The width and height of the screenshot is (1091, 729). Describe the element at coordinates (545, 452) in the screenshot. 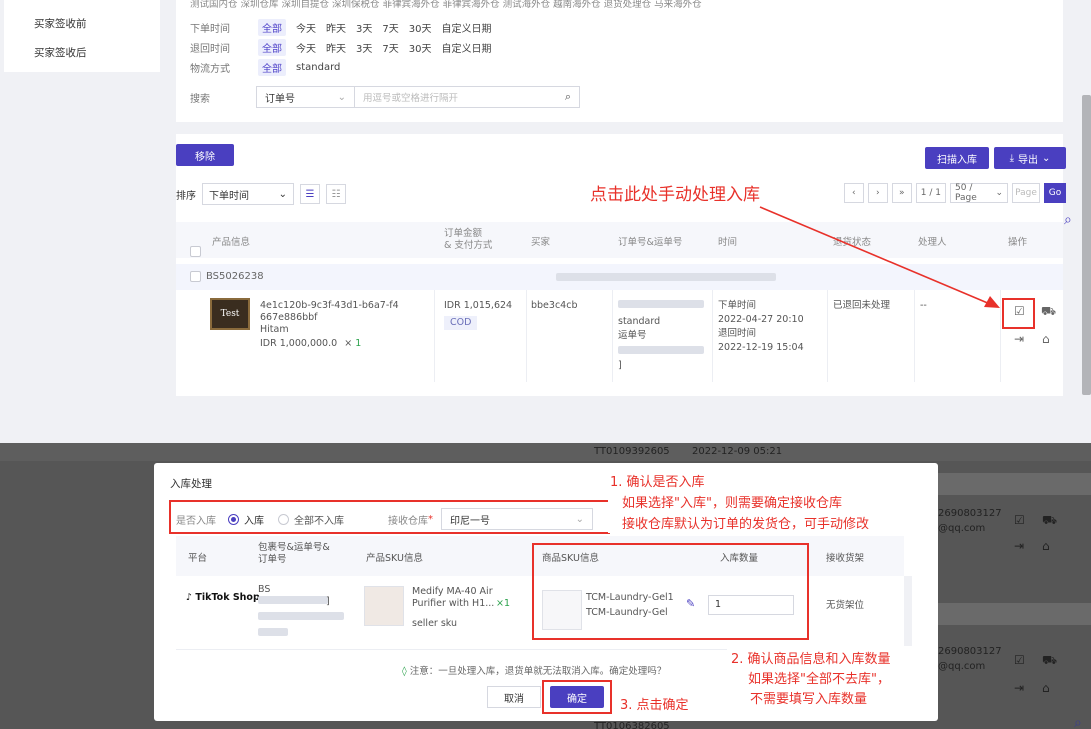

I see `bg-table-row` at that location.